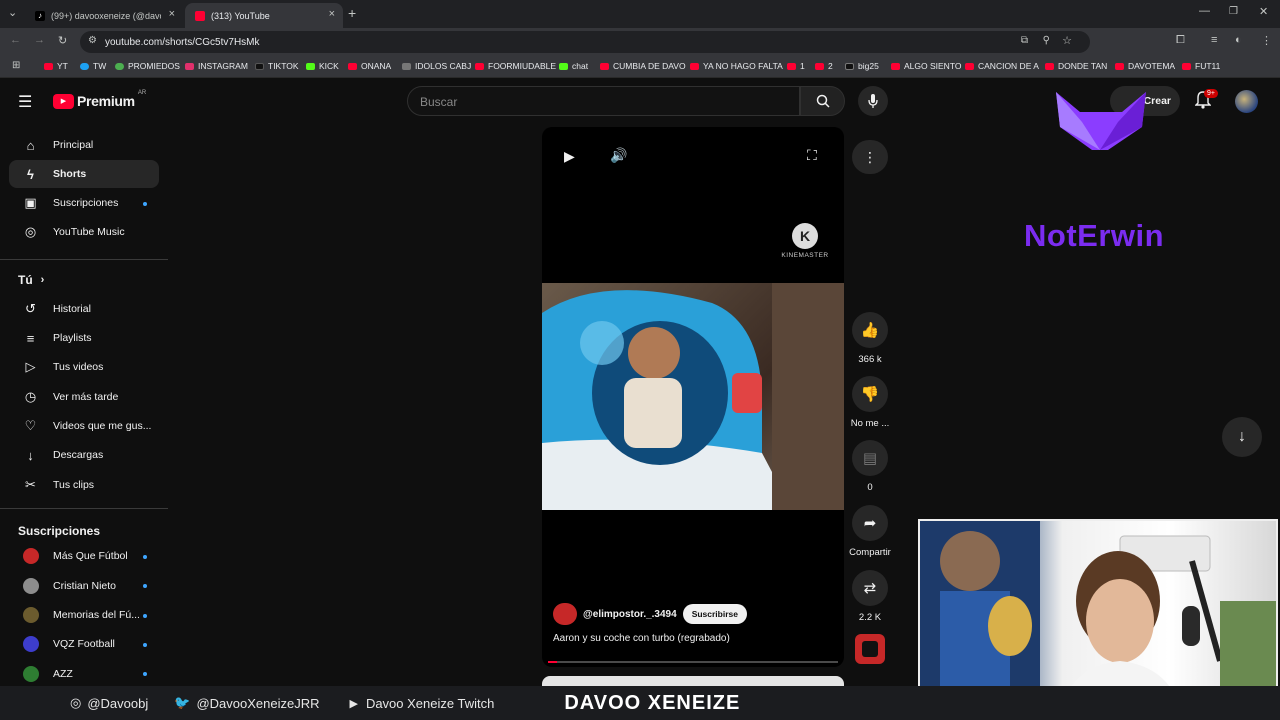  Describe the element at coordinates (630, 614) in the screenshot. I see `channel-name: @elimpostor._.3494` at that location.